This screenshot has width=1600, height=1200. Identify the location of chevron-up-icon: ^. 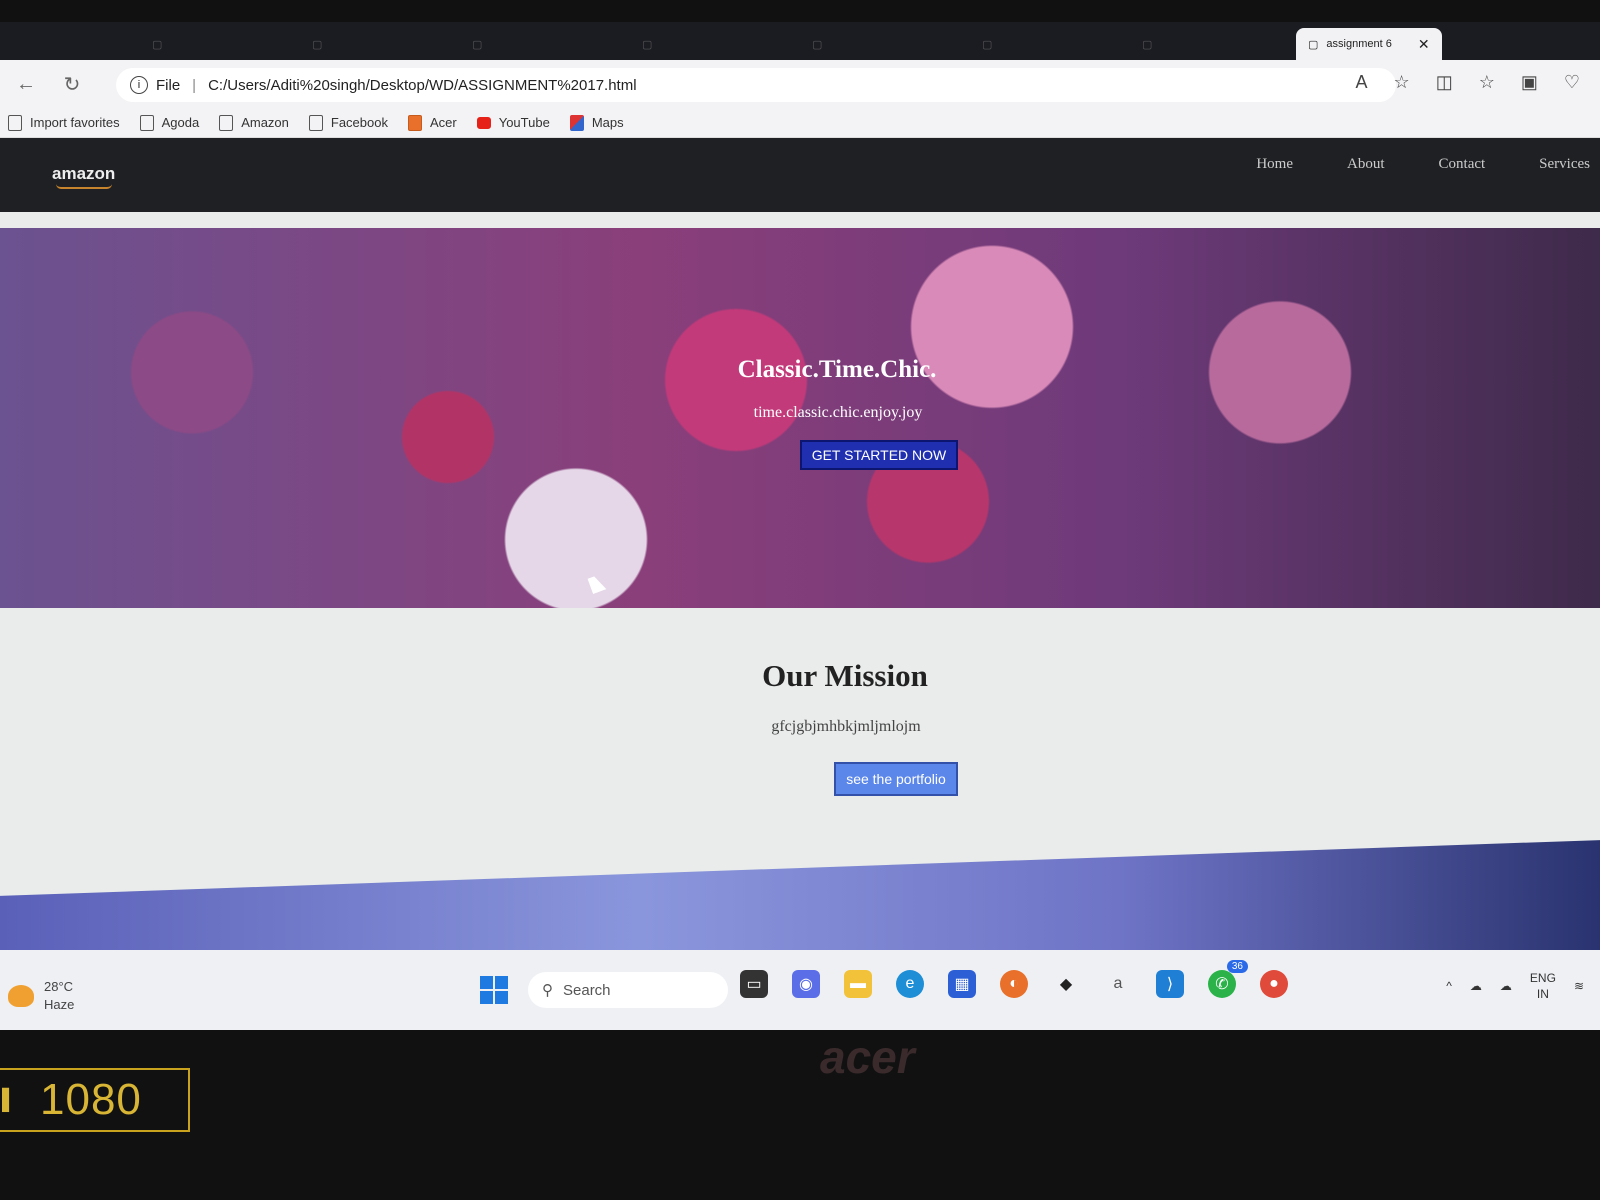
(1449, 986).